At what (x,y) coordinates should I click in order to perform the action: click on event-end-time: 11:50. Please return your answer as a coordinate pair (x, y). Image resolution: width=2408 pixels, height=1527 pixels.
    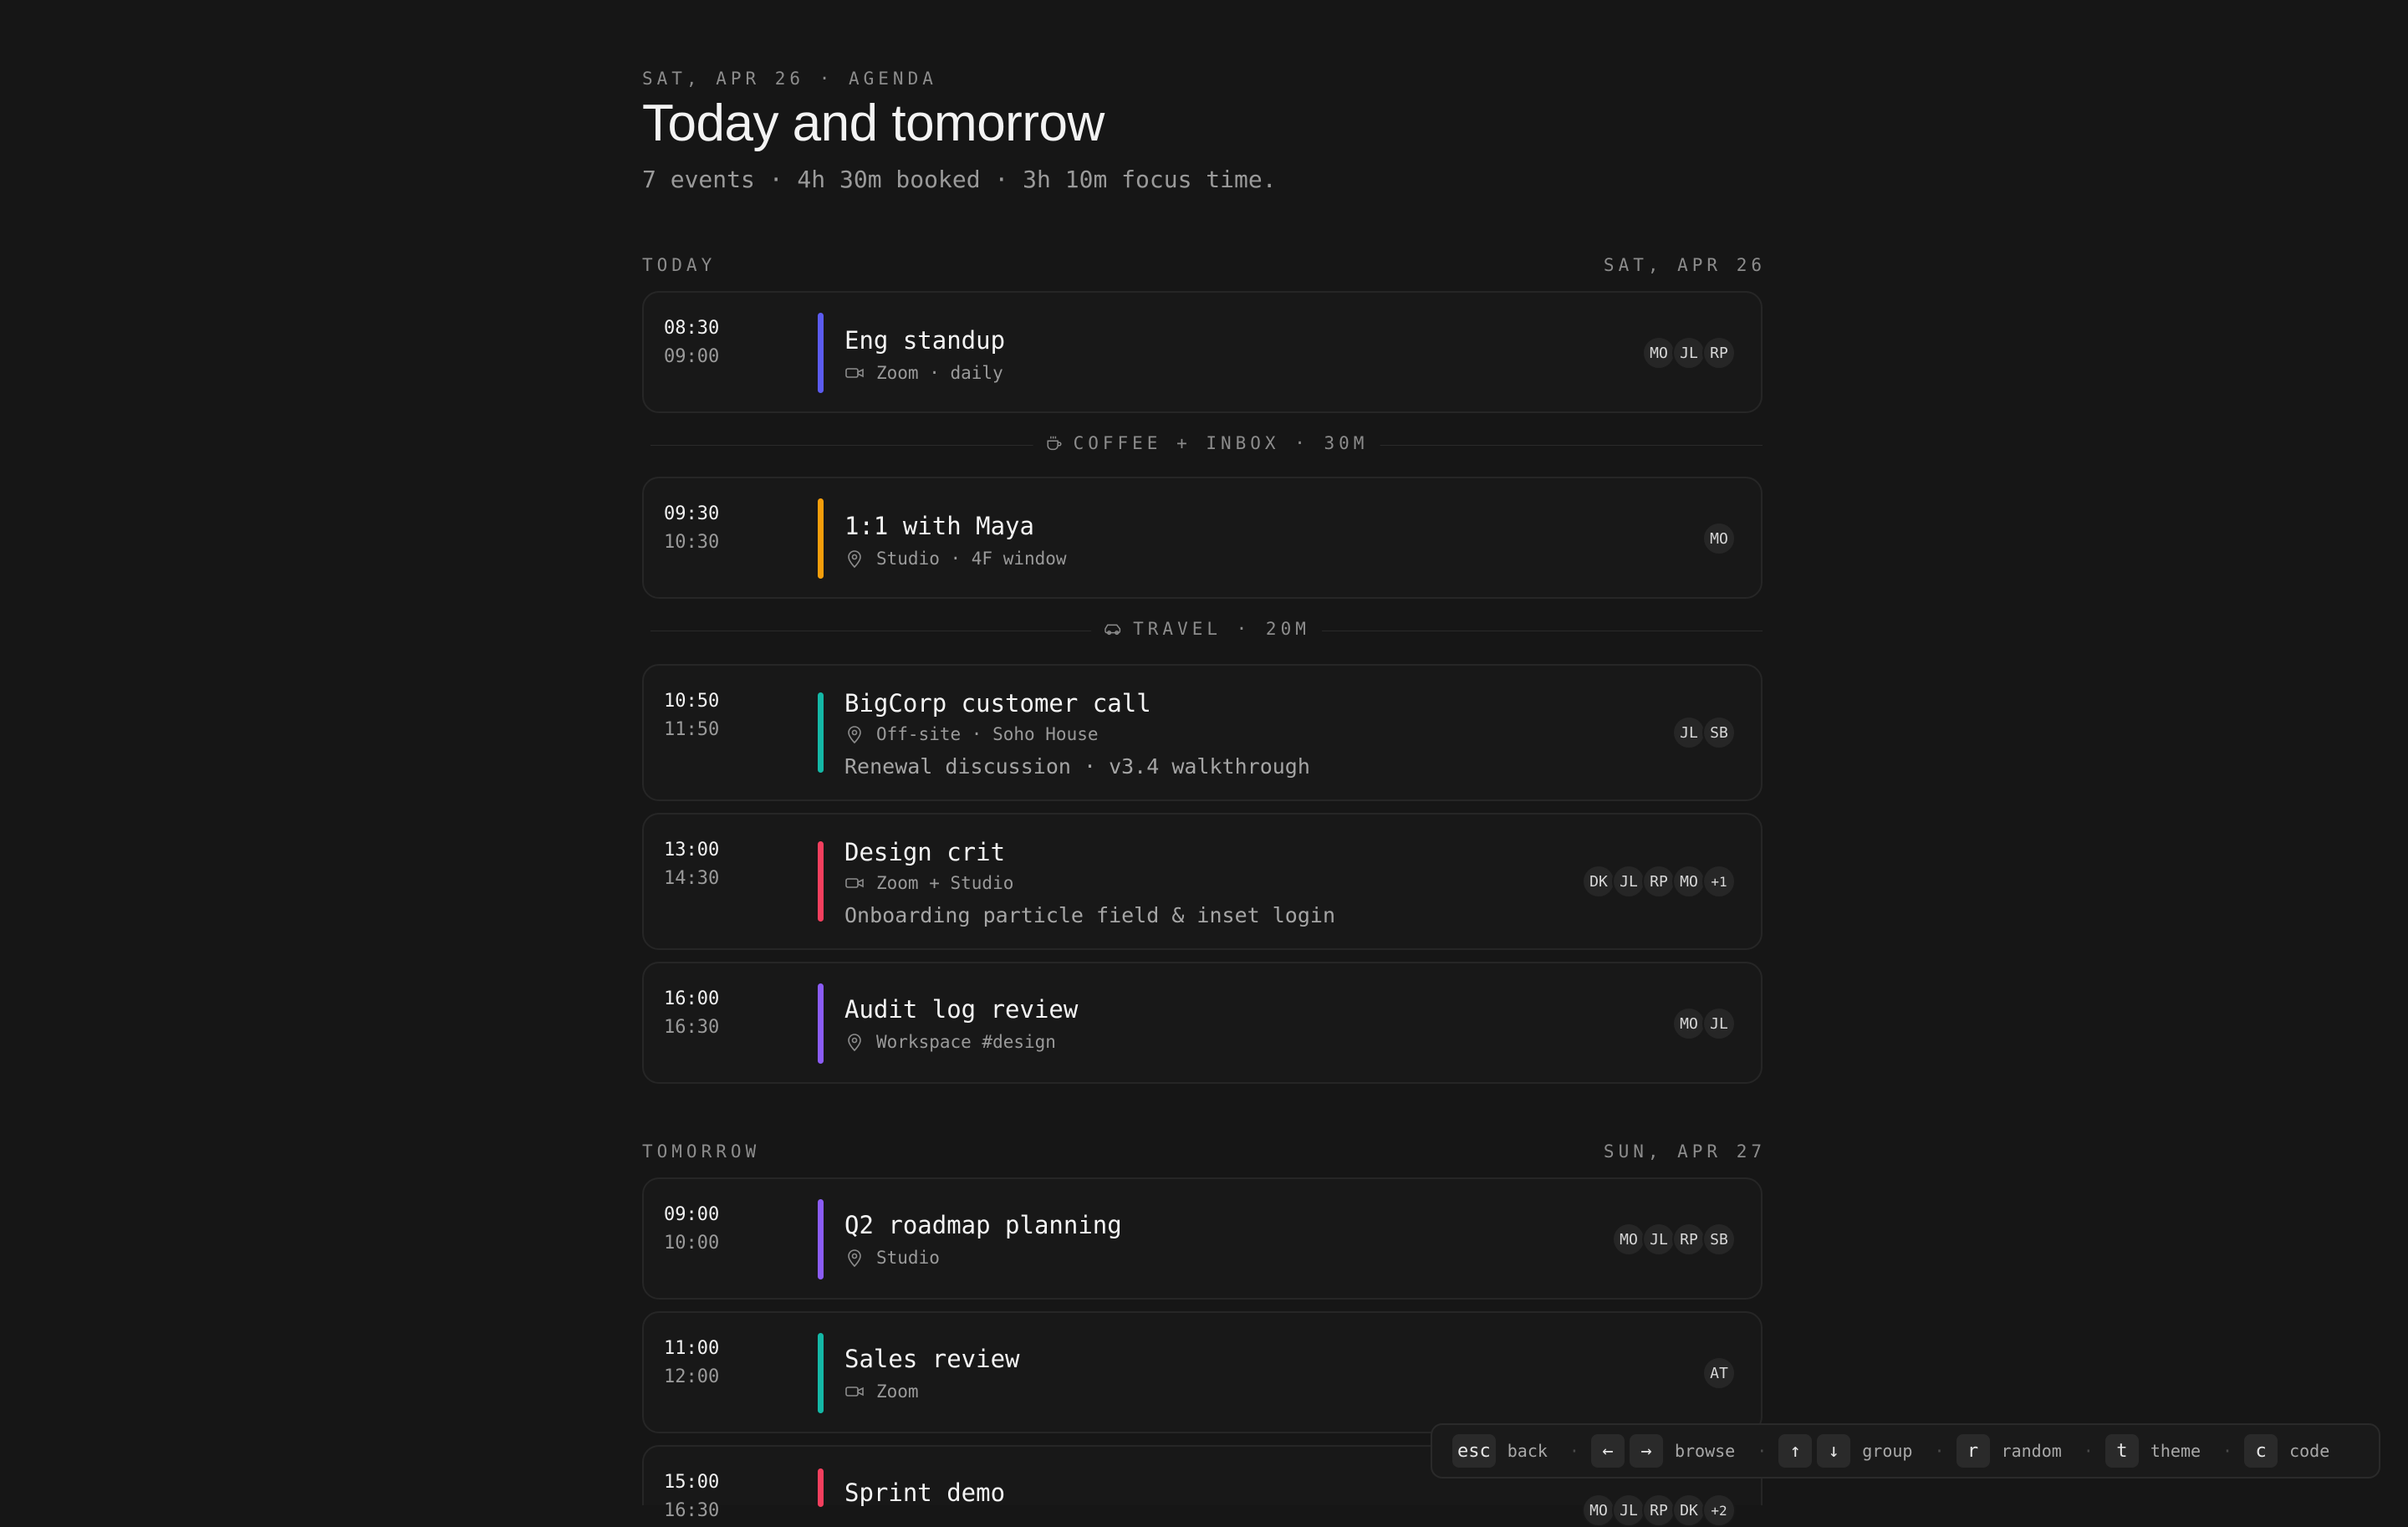
    Looking at the image, I should click on (692, 730).